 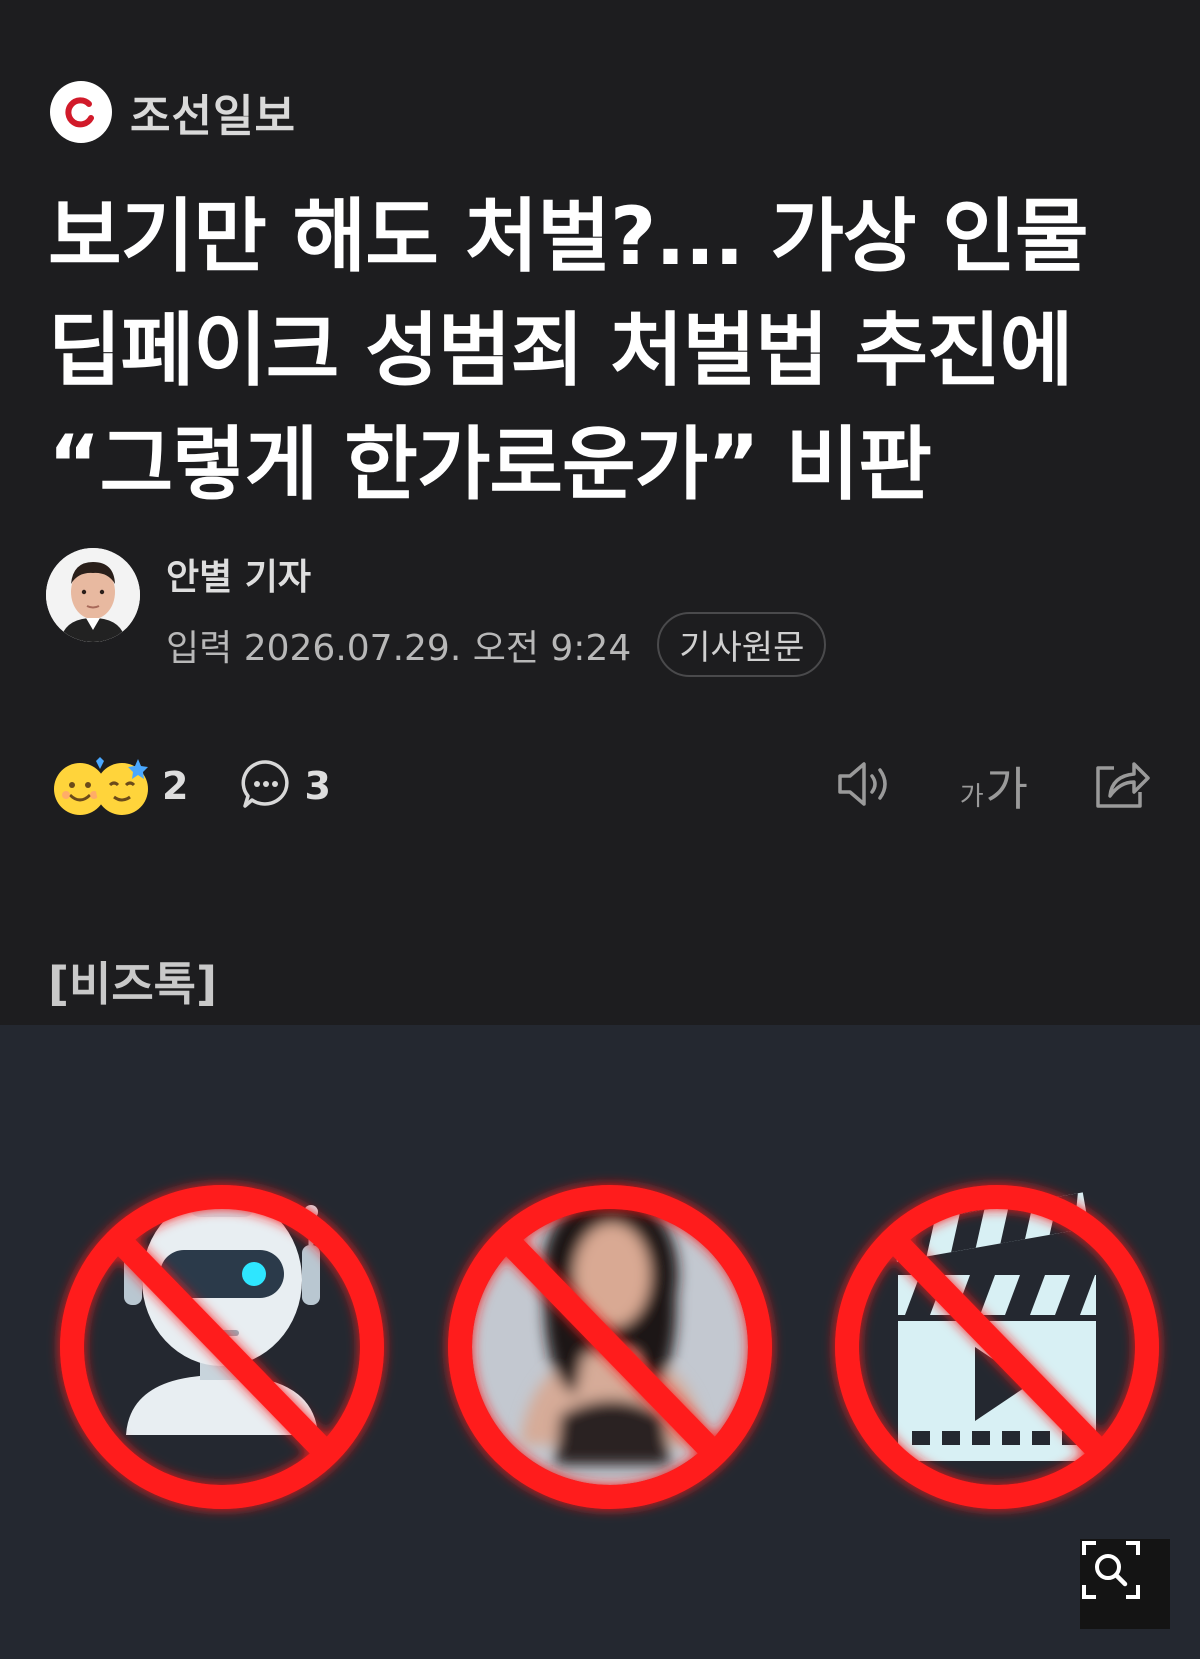 I want to click on publisher-header: 조선일보, so click(x=173, y=112).